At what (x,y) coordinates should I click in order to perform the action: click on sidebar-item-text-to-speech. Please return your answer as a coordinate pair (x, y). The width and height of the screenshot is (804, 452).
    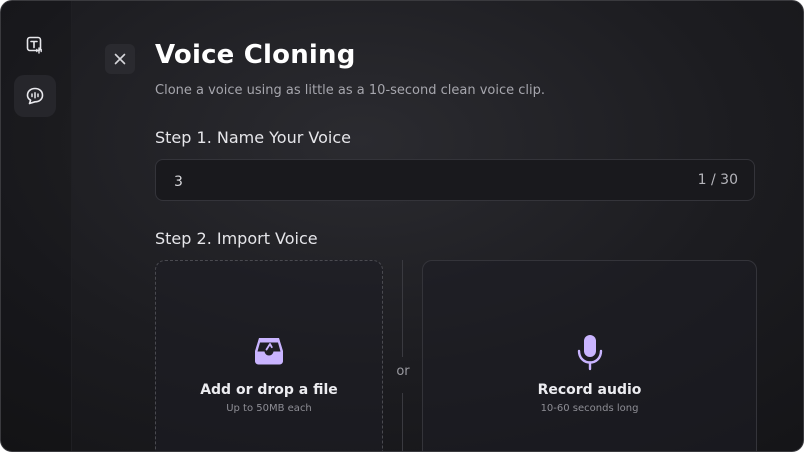
    Looking at the image, I should click on (35, 45).